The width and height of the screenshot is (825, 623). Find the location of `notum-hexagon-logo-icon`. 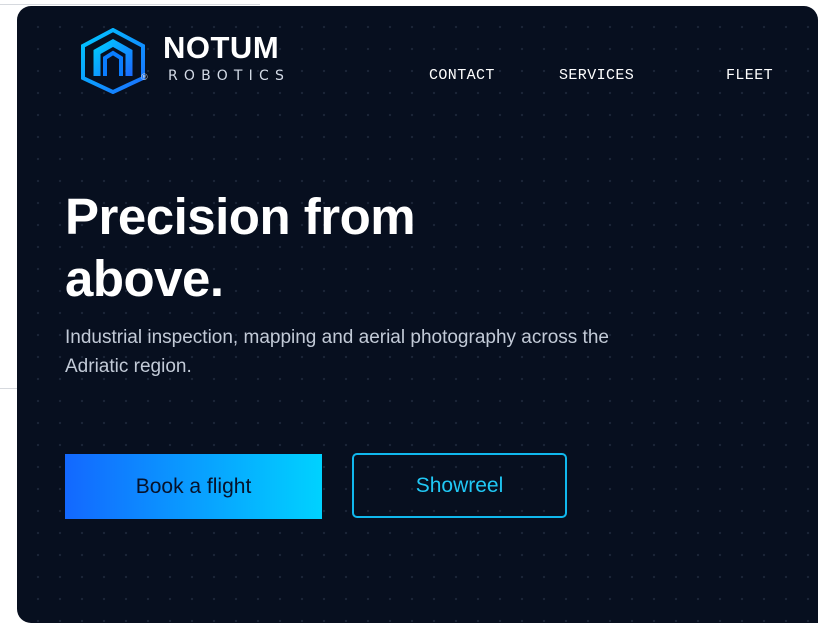

notum-hexagon-logo-icon is located at coordinates (113, 61).